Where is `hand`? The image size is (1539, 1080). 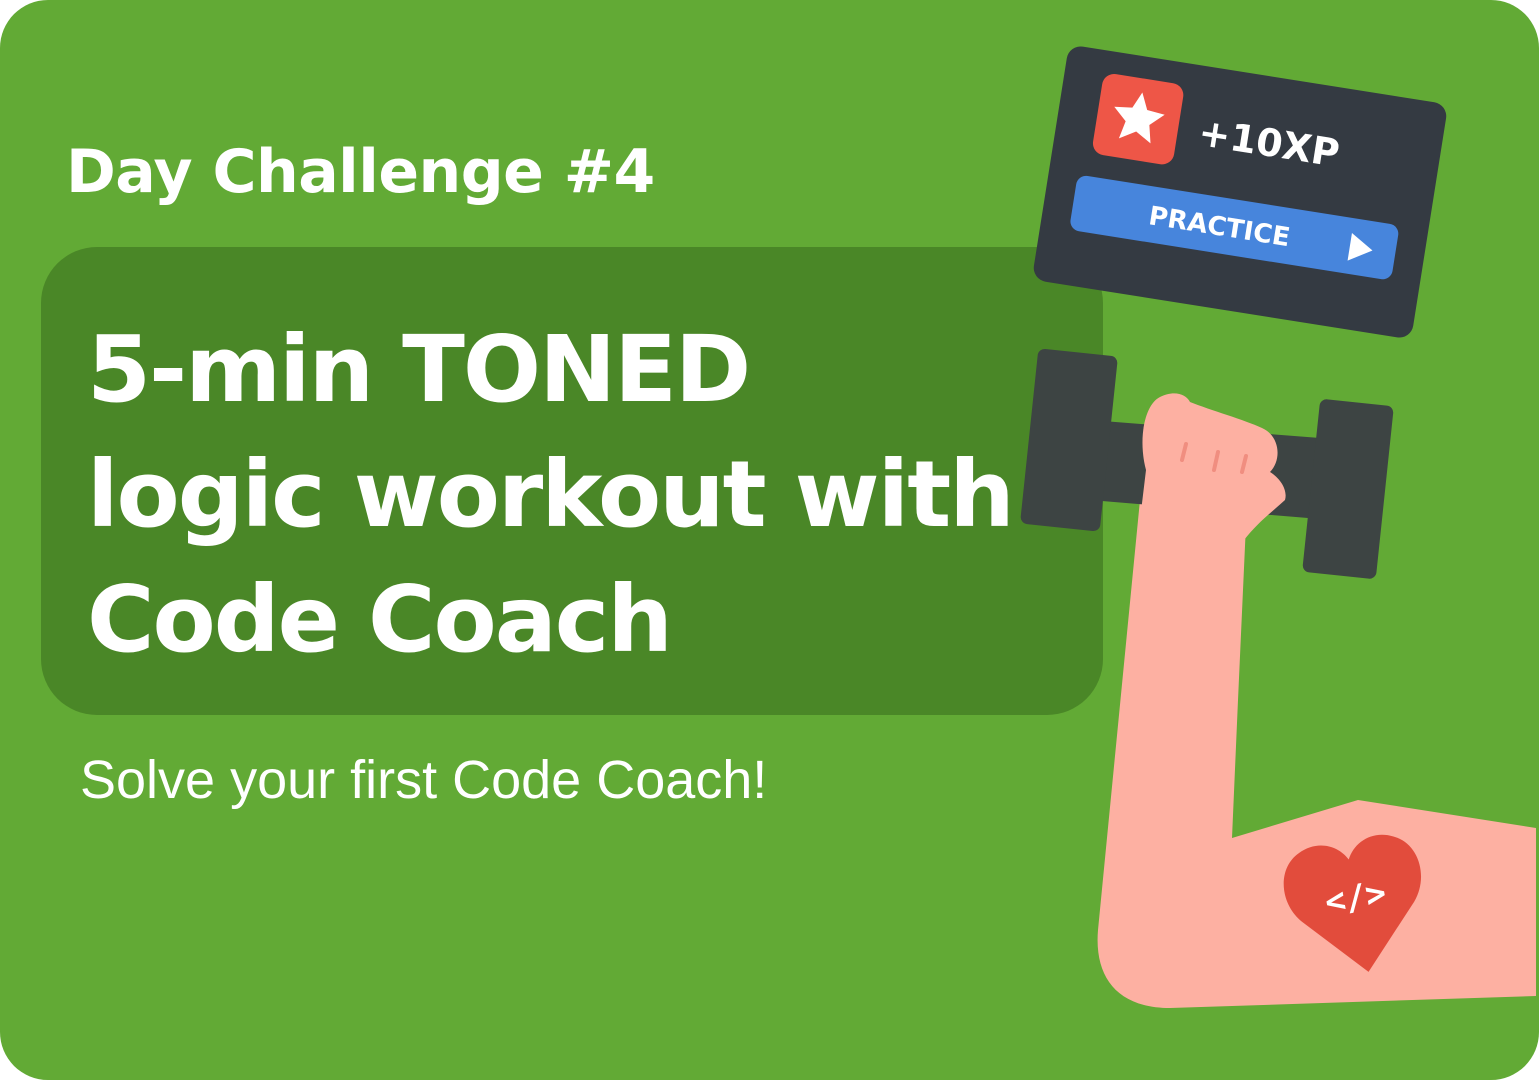 hand is located at coordinates (1213, 466).